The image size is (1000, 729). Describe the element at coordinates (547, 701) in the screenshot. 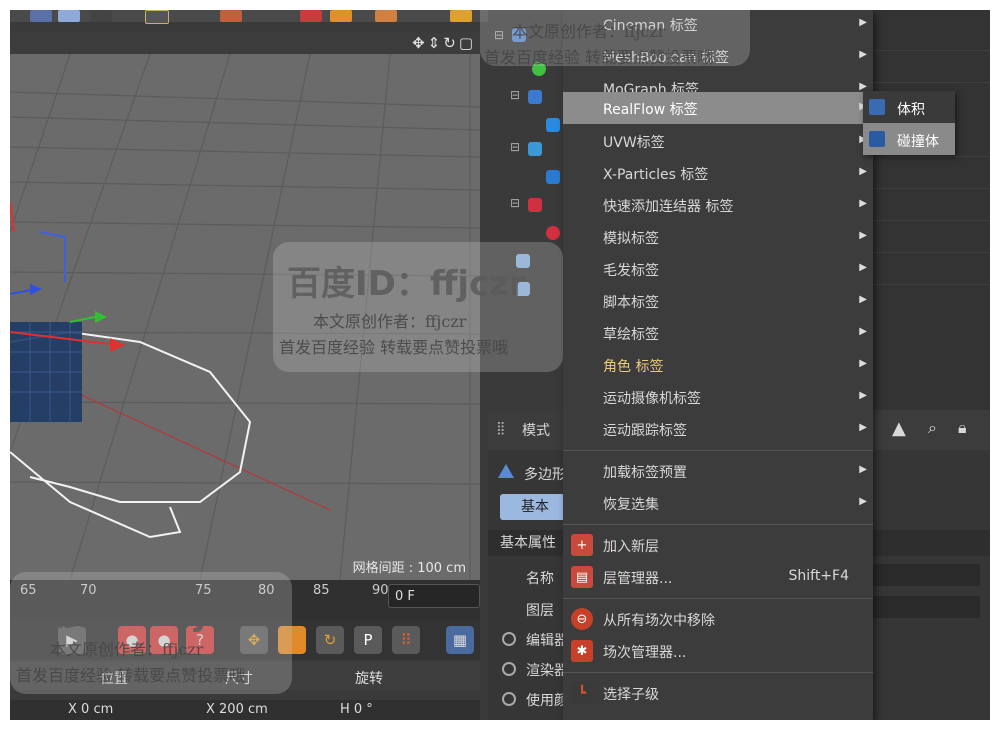

I see `field-use-color-label: 使用颜` at that location.